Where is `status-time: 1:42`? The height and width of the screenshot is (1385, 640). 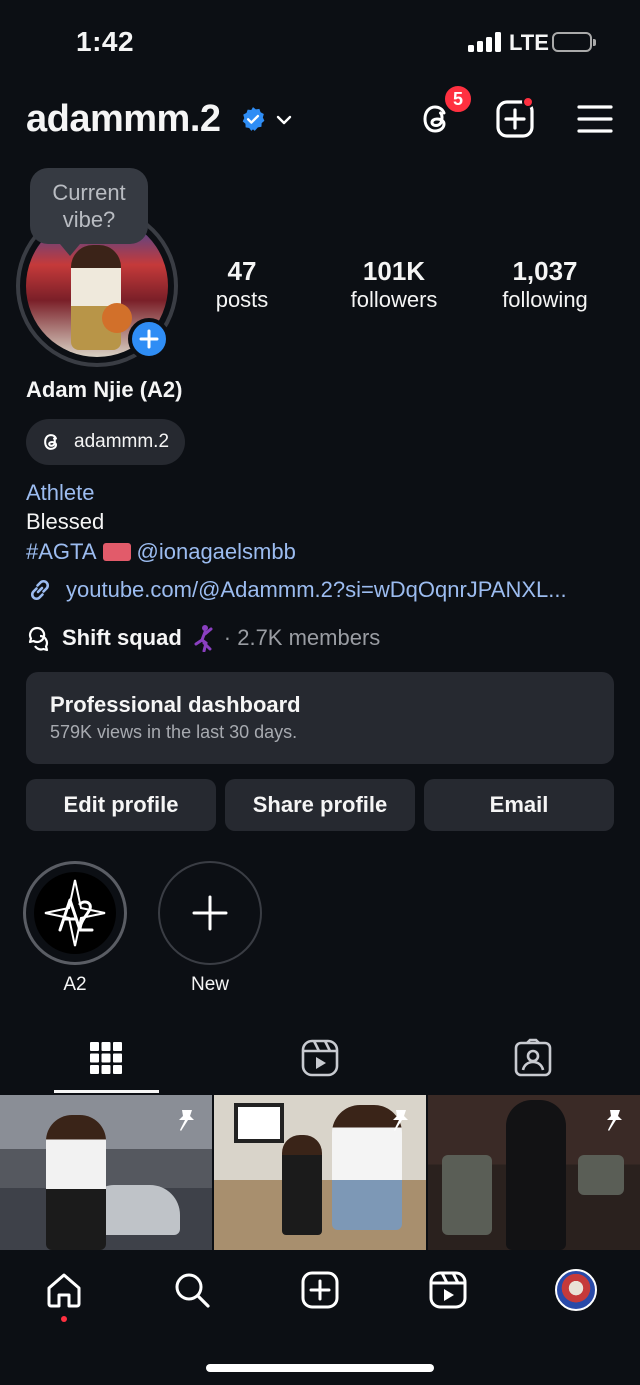 status-time: 1:42 is located at coordinates (105, 41).